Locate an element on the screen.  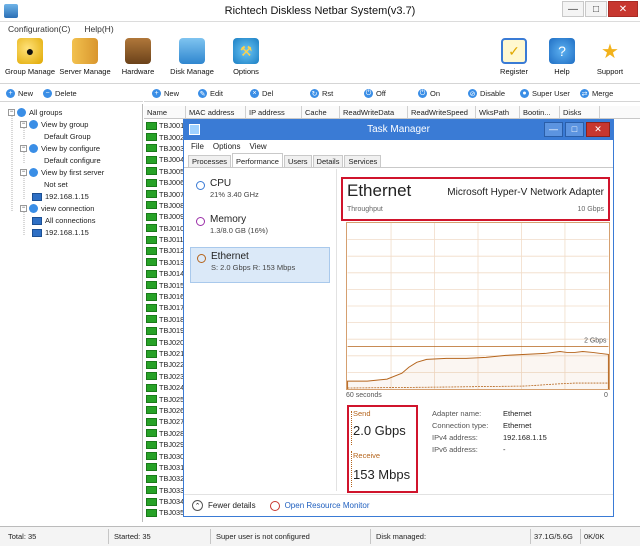
tree-all-connections: All connections is located at coordinates (63, 220).